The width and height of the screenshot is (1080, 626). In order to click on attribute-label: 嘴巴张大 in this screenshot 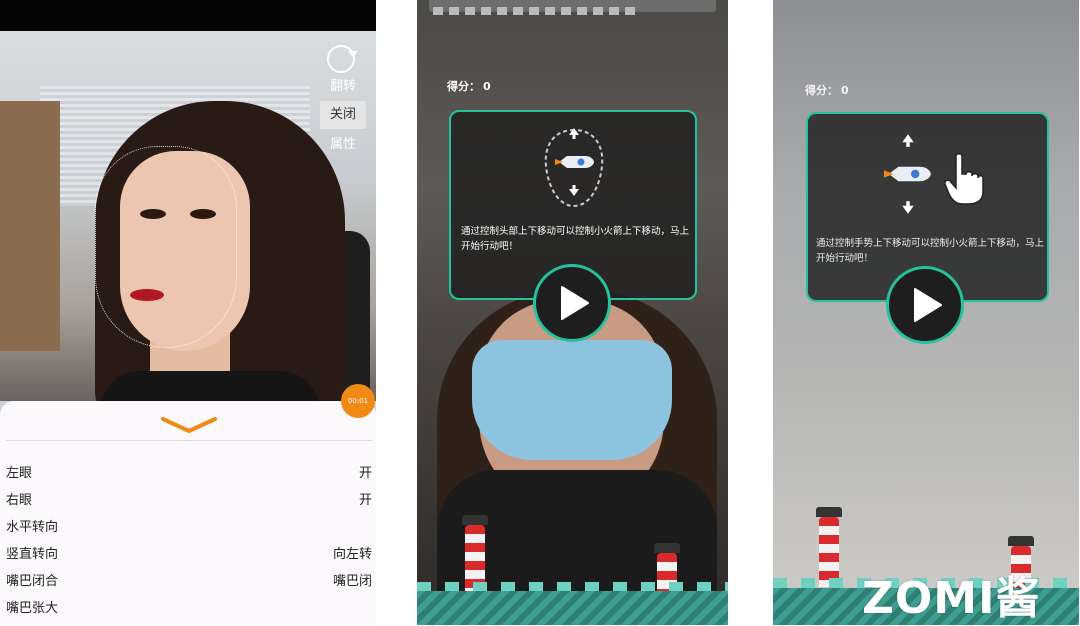, I will do `click(32, 608)`.